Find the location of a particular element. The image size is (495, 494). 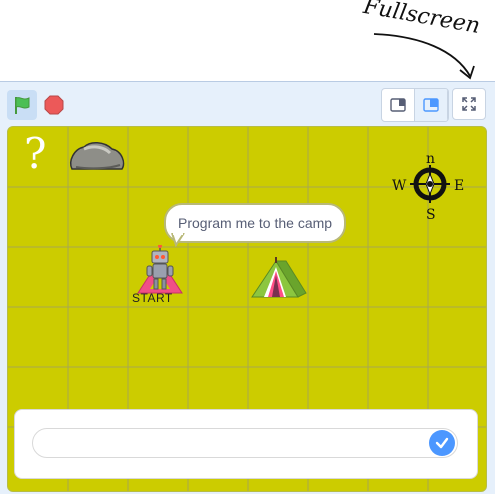

stop-icon is located at coordinates (54, 105).